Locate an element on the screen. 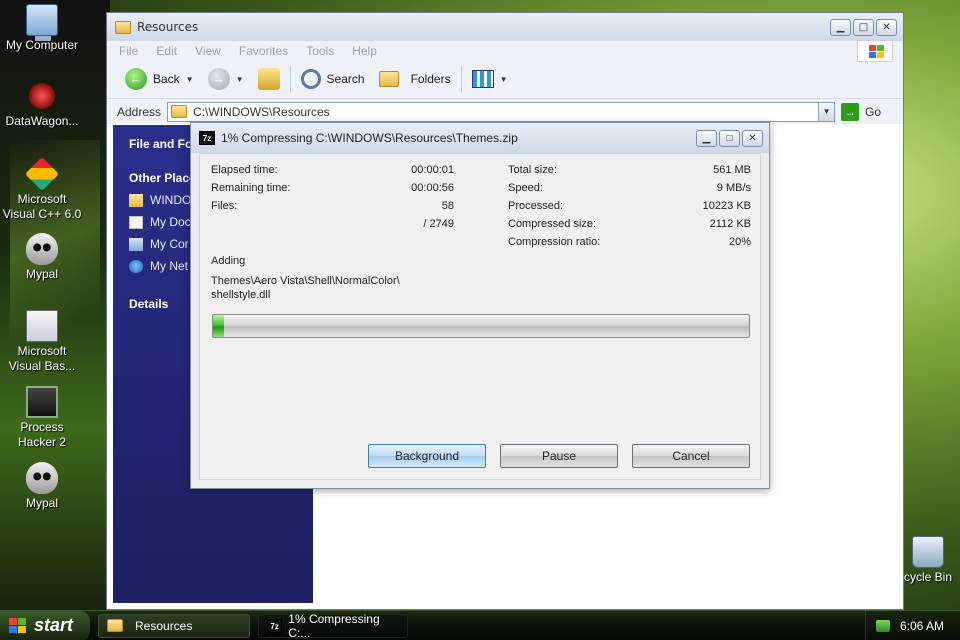 The width and height of the screenshot is (960, 640). processed-value: 10223 KB is located at coordinates (726, 206).